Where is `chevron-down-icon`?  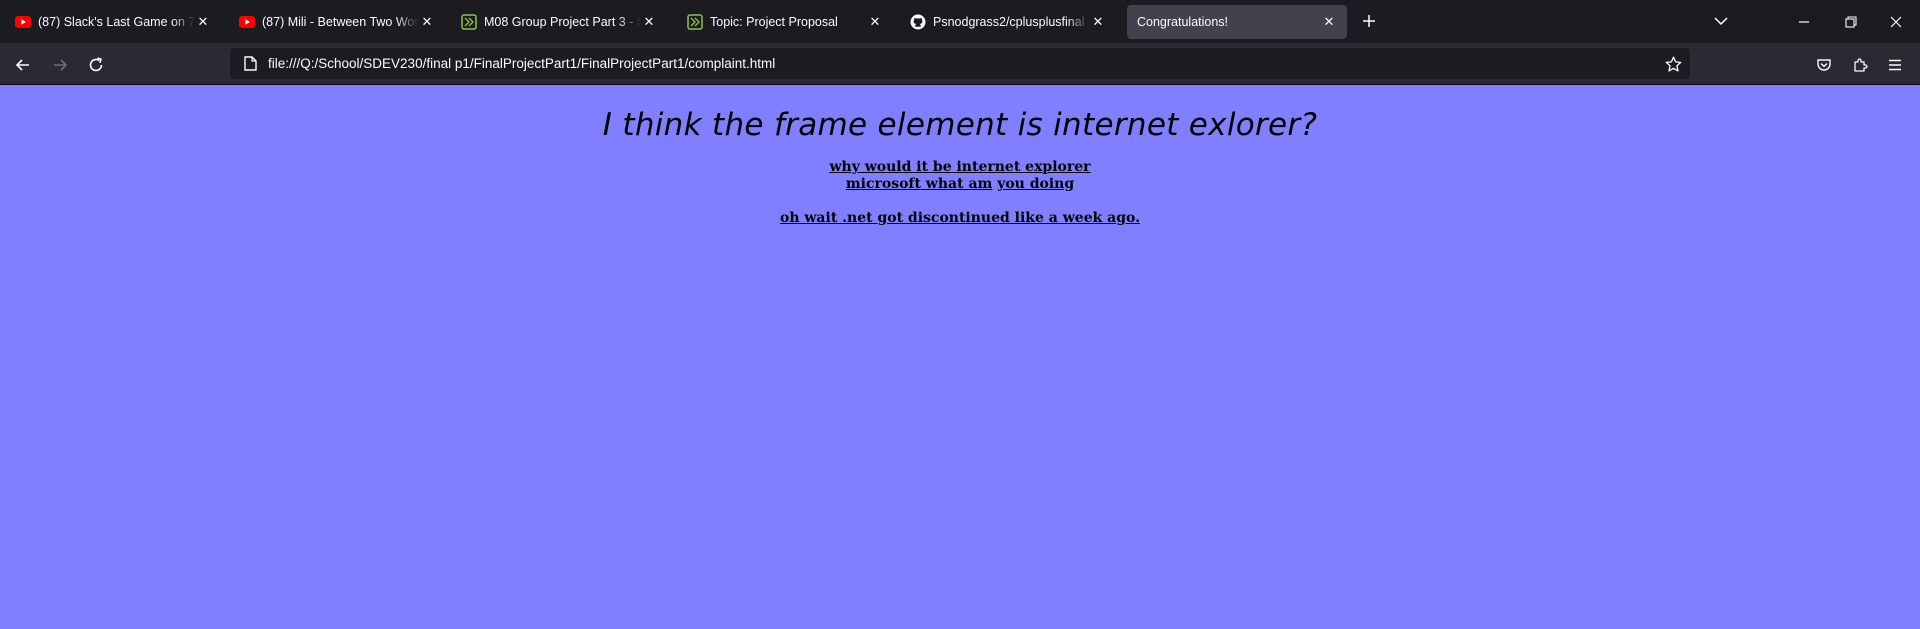
chevron-down-icon is located at coordinates (1721, 21).